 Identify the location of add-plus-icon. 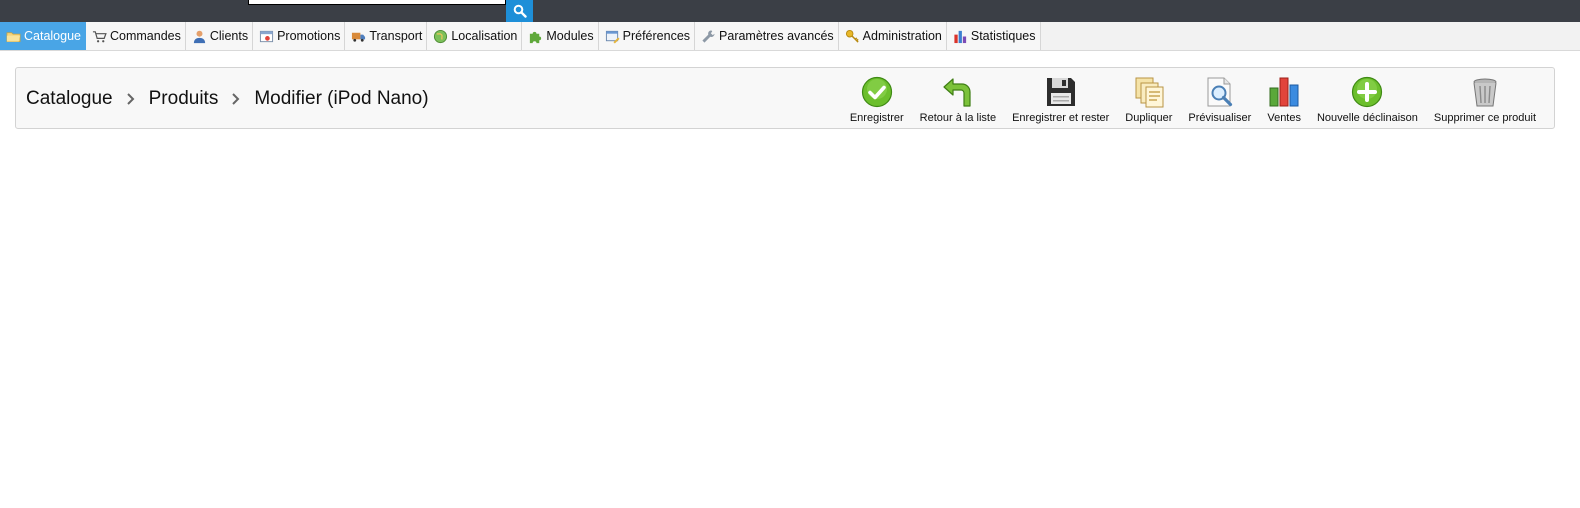
(1367, 92).